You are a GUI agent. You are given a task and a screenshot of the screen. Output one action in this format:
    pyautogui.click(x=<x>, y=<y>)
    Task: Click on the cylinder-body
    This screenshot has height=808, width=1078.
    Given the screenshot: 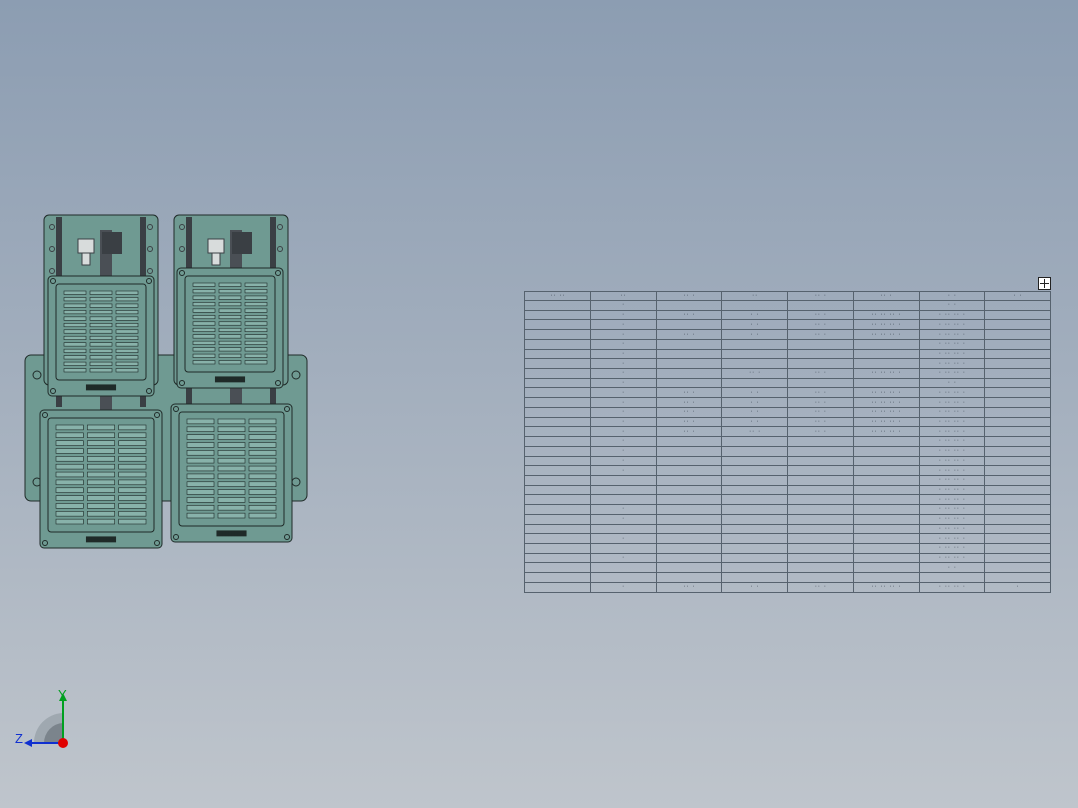 What is the action you would take?
    pyautogui.click(x=216, y=246)
    